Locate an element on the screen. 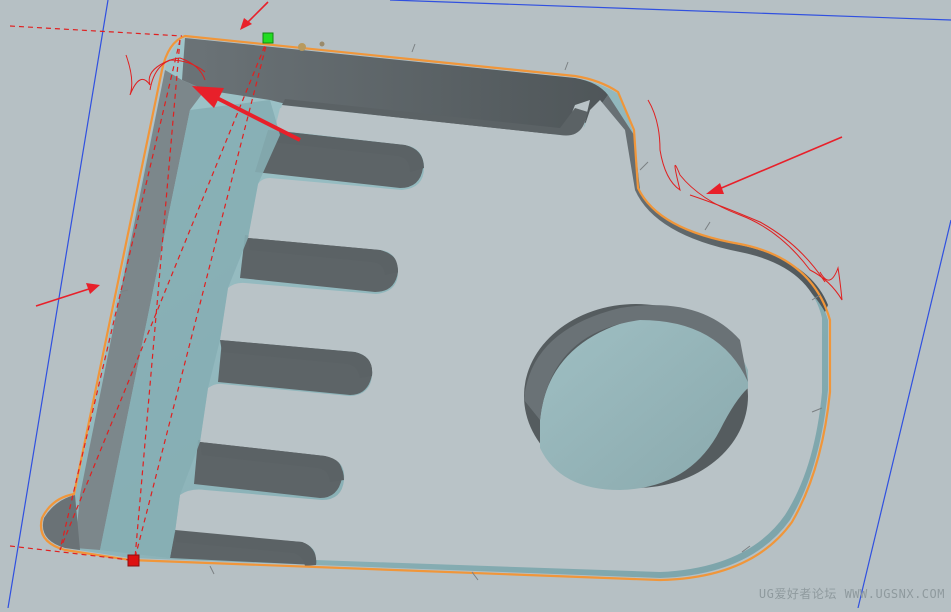  green-square-icon is located at coordinates (268, 38).